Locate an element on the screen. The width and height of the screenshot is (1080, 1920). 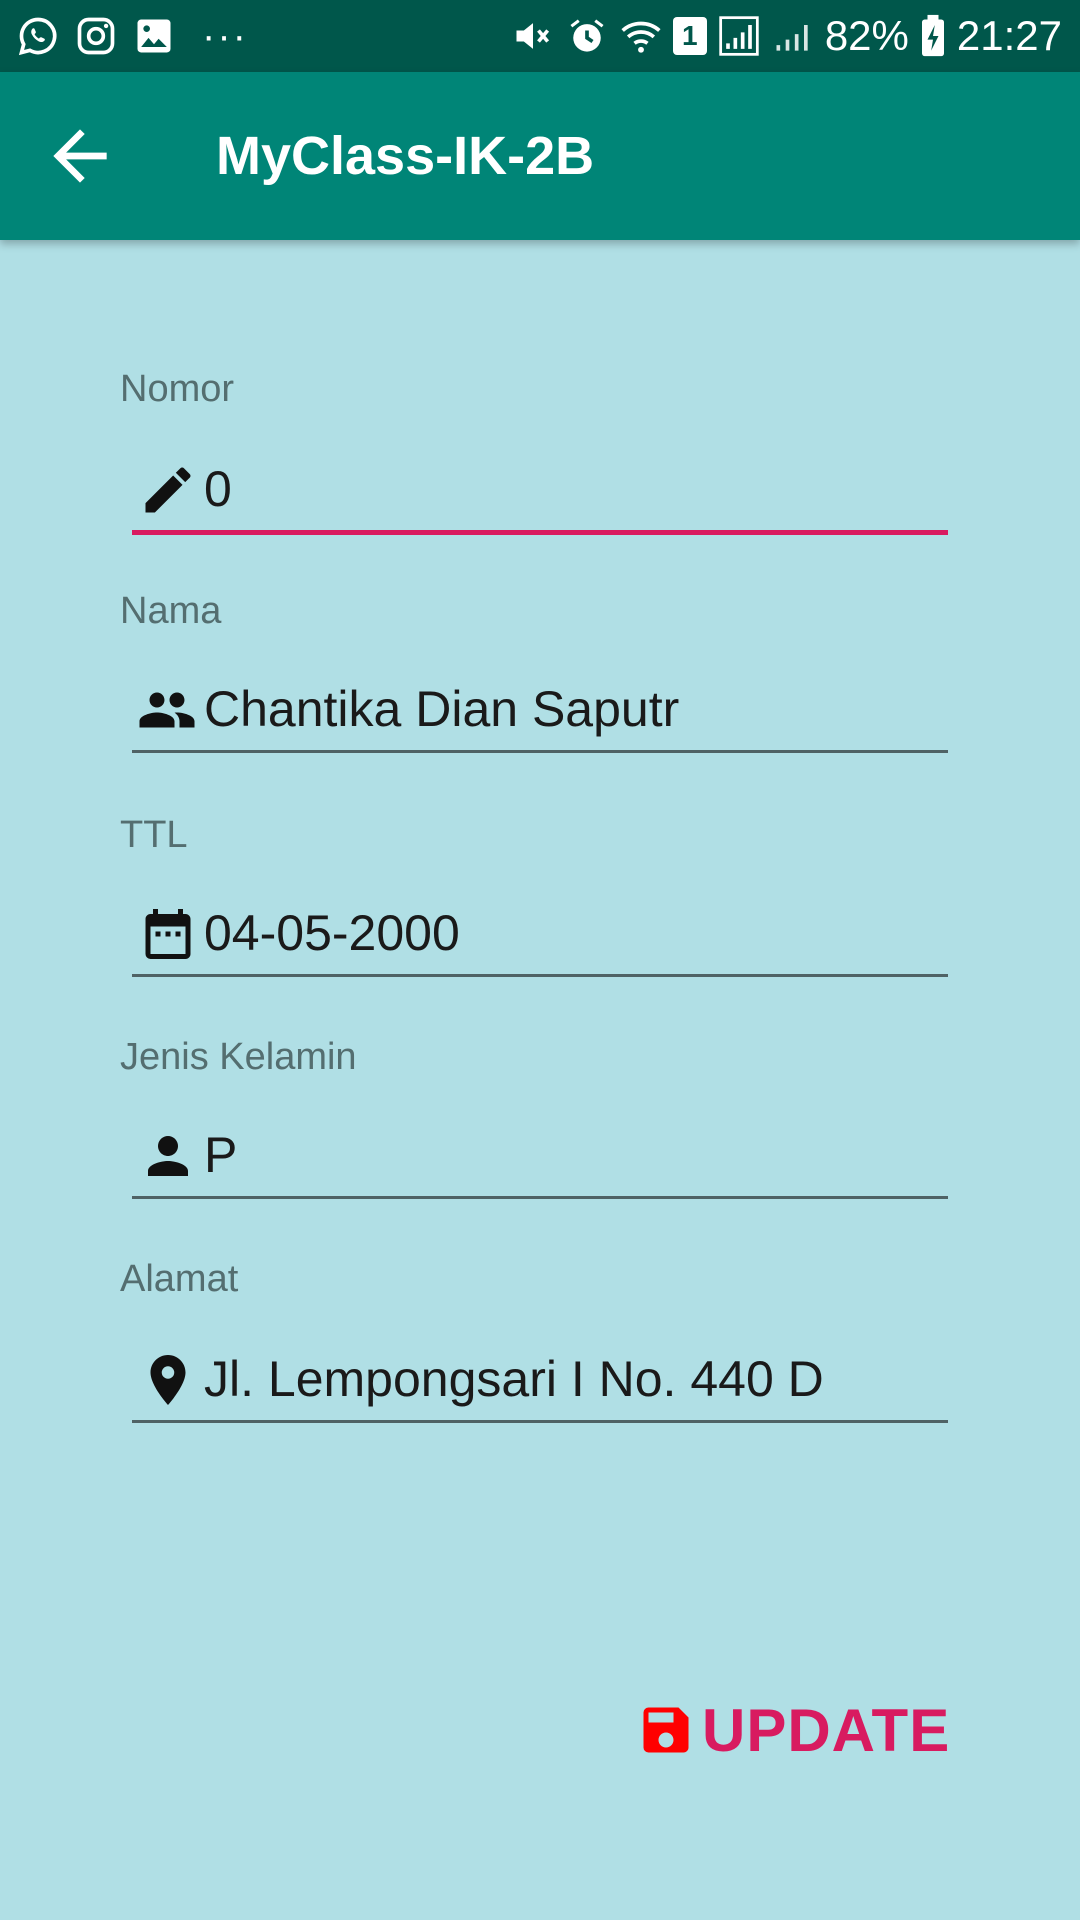
nama-label: Nama is located at coordinates (171, 611).